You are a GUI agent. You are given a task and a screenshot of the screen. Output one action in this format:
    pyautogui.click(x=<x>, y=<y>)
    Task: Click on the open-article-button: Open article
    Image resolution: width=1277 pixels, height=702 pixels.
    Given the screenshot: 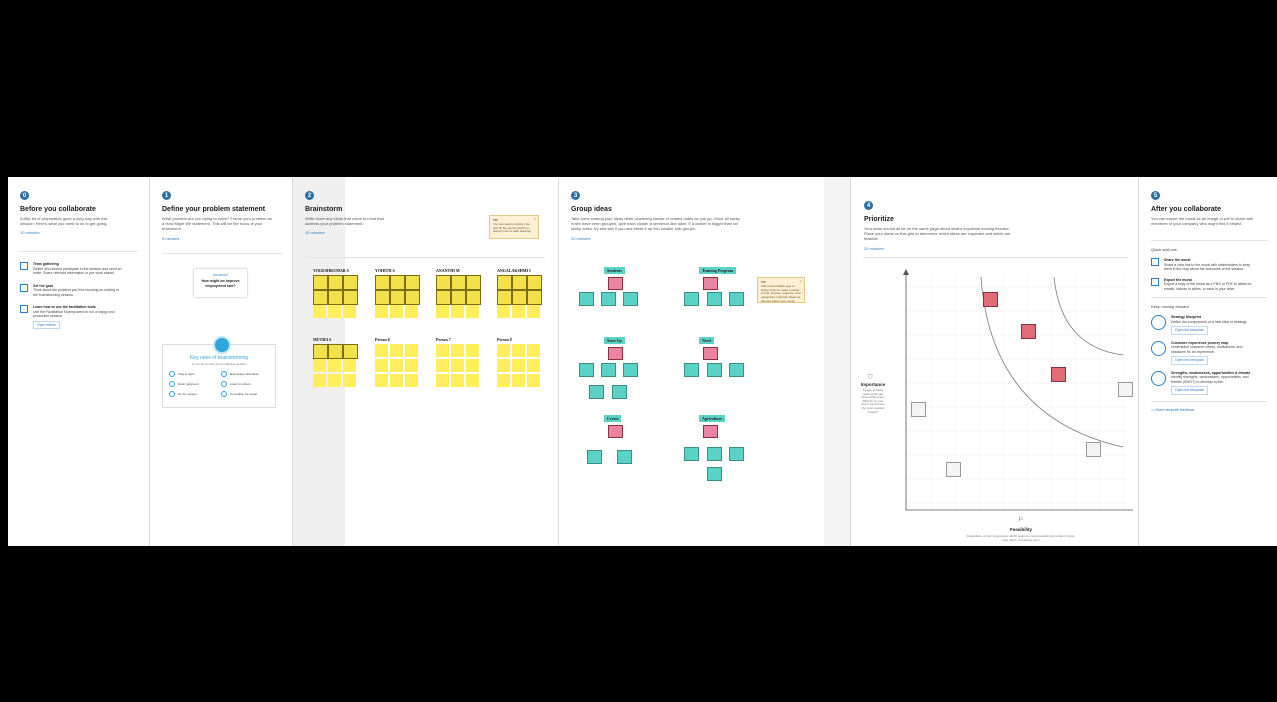 What is the action you would take?
    pyautogui.click(x=46, y=325)
    